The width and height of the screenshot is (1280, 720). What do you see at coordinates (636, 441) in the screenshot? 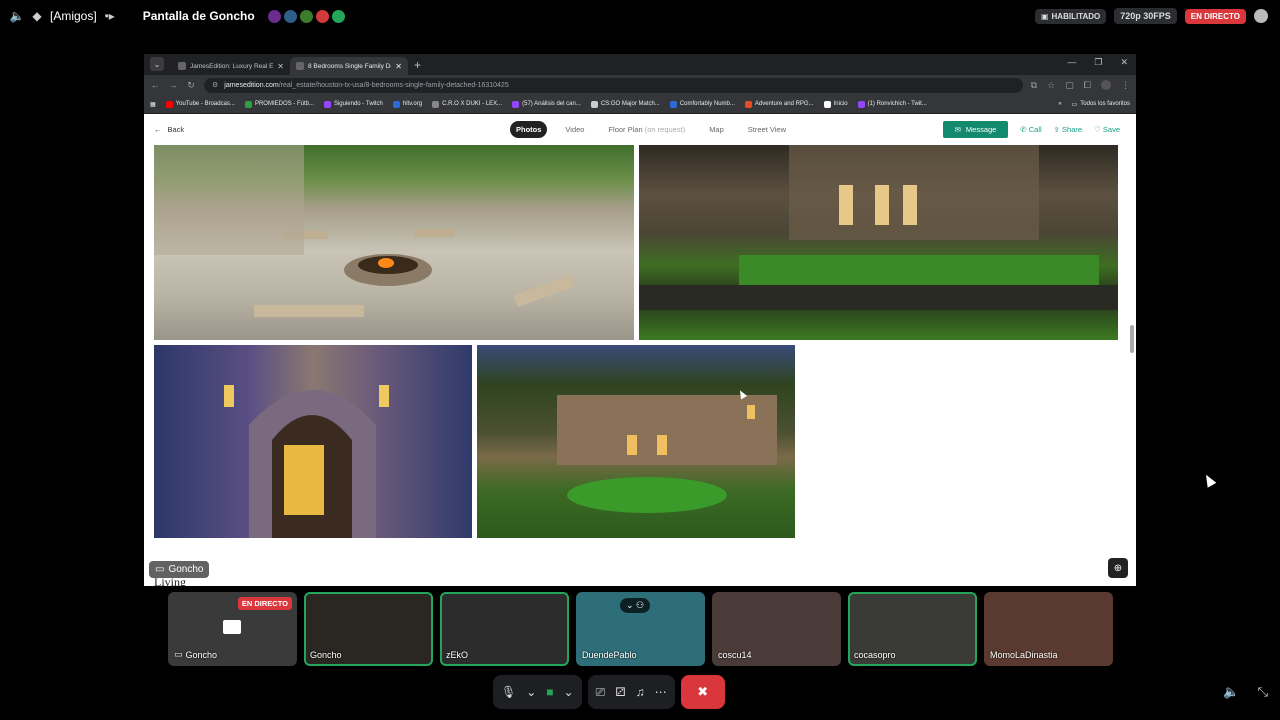
I see `photo-house-exterior` at bounding box center [636, 441].